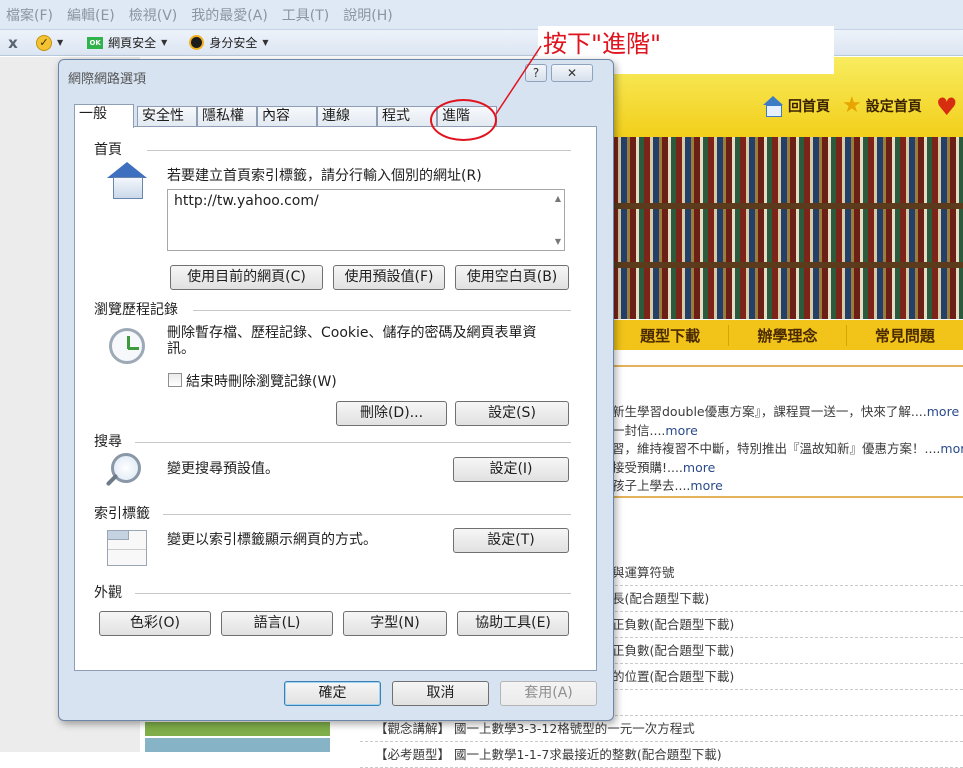 The width and height of the screenshot is (963, 768). Describe the element at coordinates (136, 310) in the screenshot. I see `history-section-label: 瀏覽歷程記錄` at that location.